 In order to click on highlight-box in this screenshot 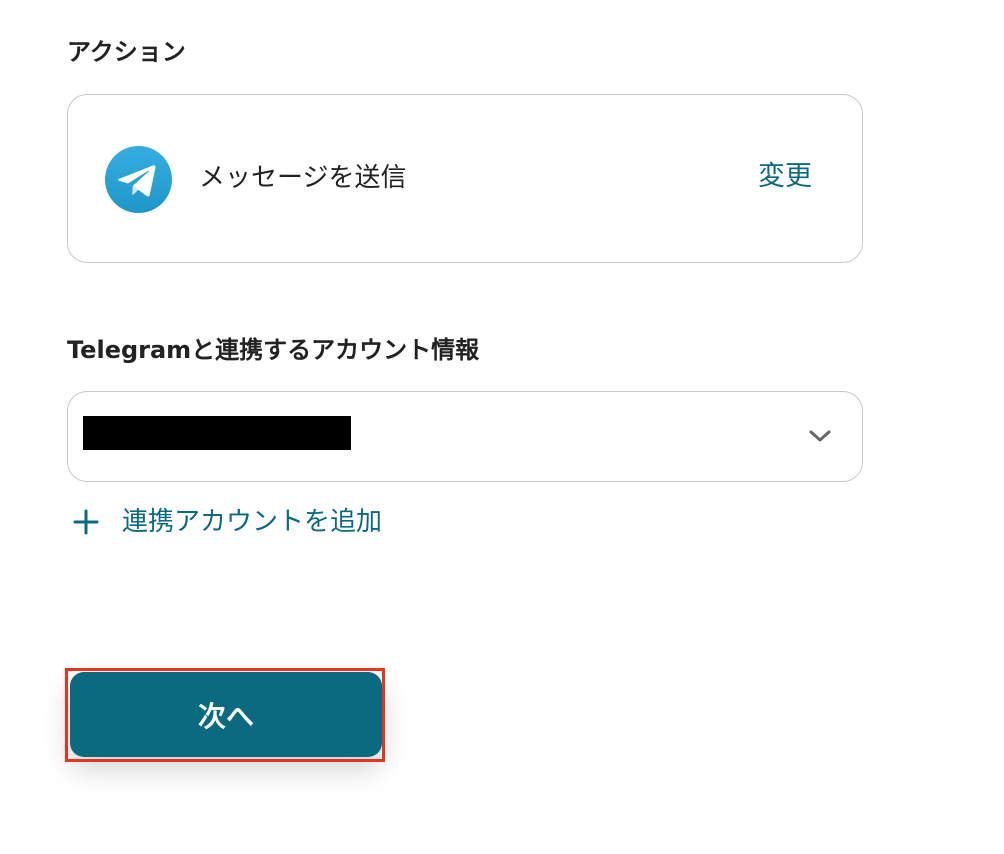, I will do `click(225, 715)`.